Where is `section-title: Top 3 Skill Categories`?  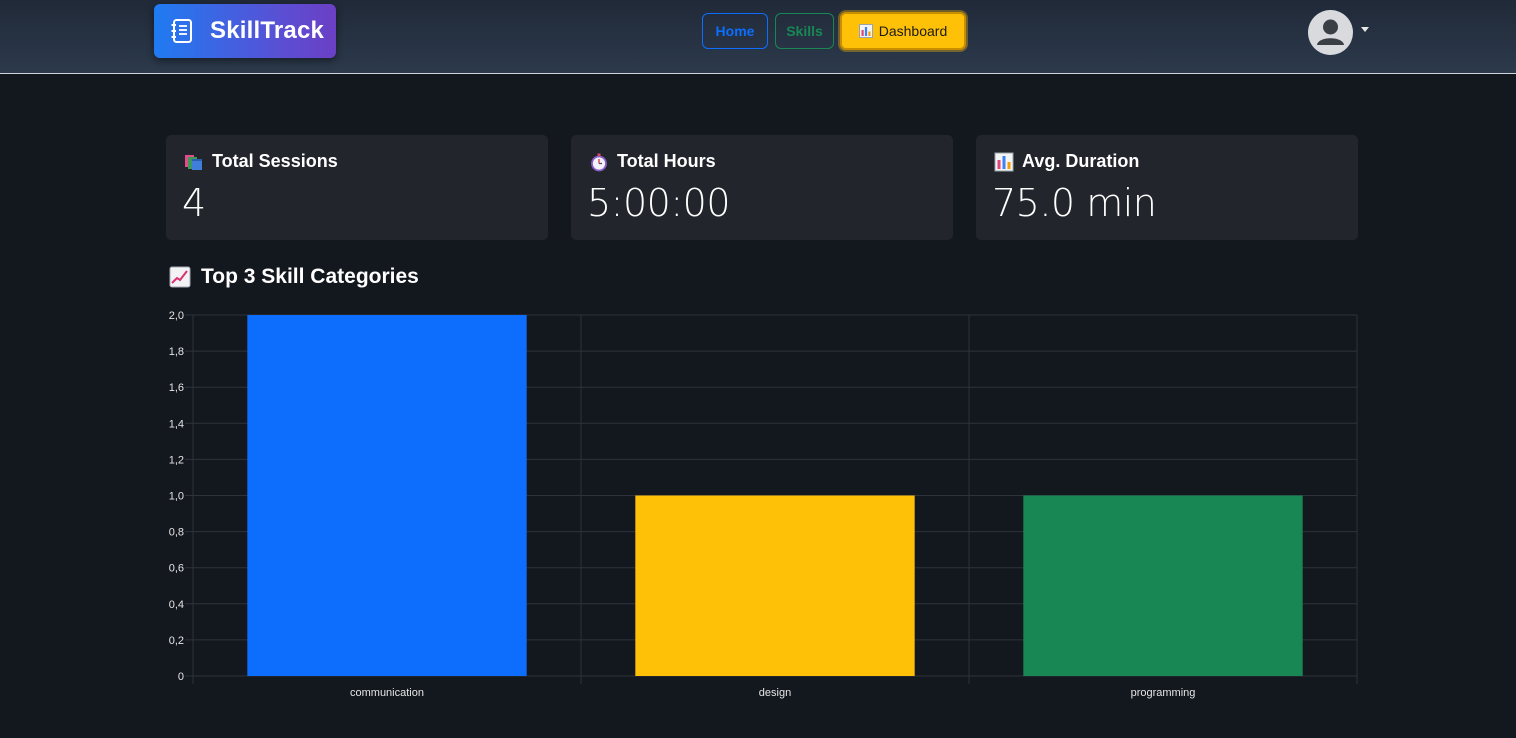 section-title: Top 3 Skill Categories is located at coordinates (294, 277).